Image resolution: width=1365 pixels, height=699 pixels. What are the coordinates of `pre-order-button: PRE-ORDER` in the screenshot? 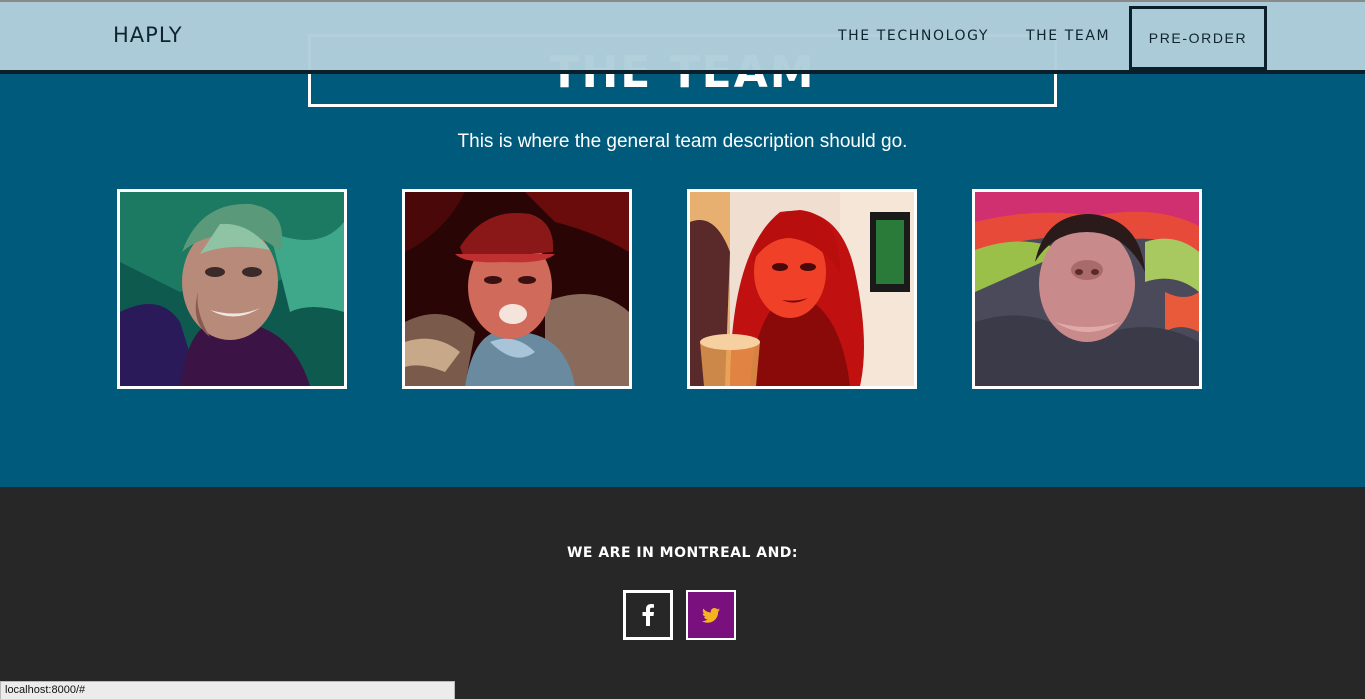 It's located at (1198, 38).